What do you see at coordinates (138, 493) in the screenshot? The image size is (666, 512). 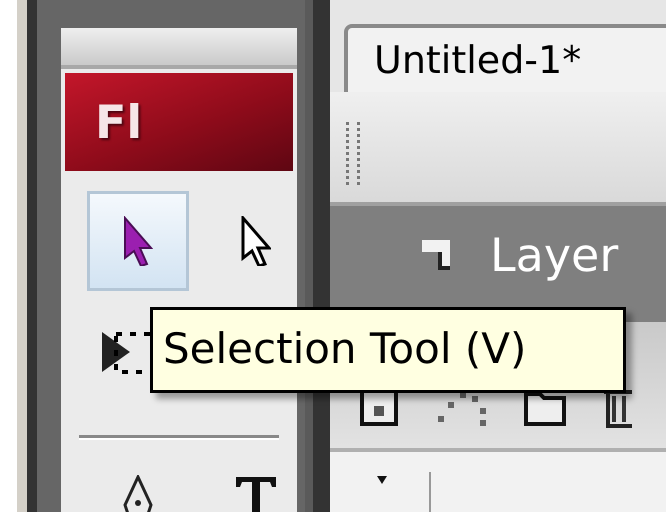 I see `pen-icon` at bounding box center [138, 493].